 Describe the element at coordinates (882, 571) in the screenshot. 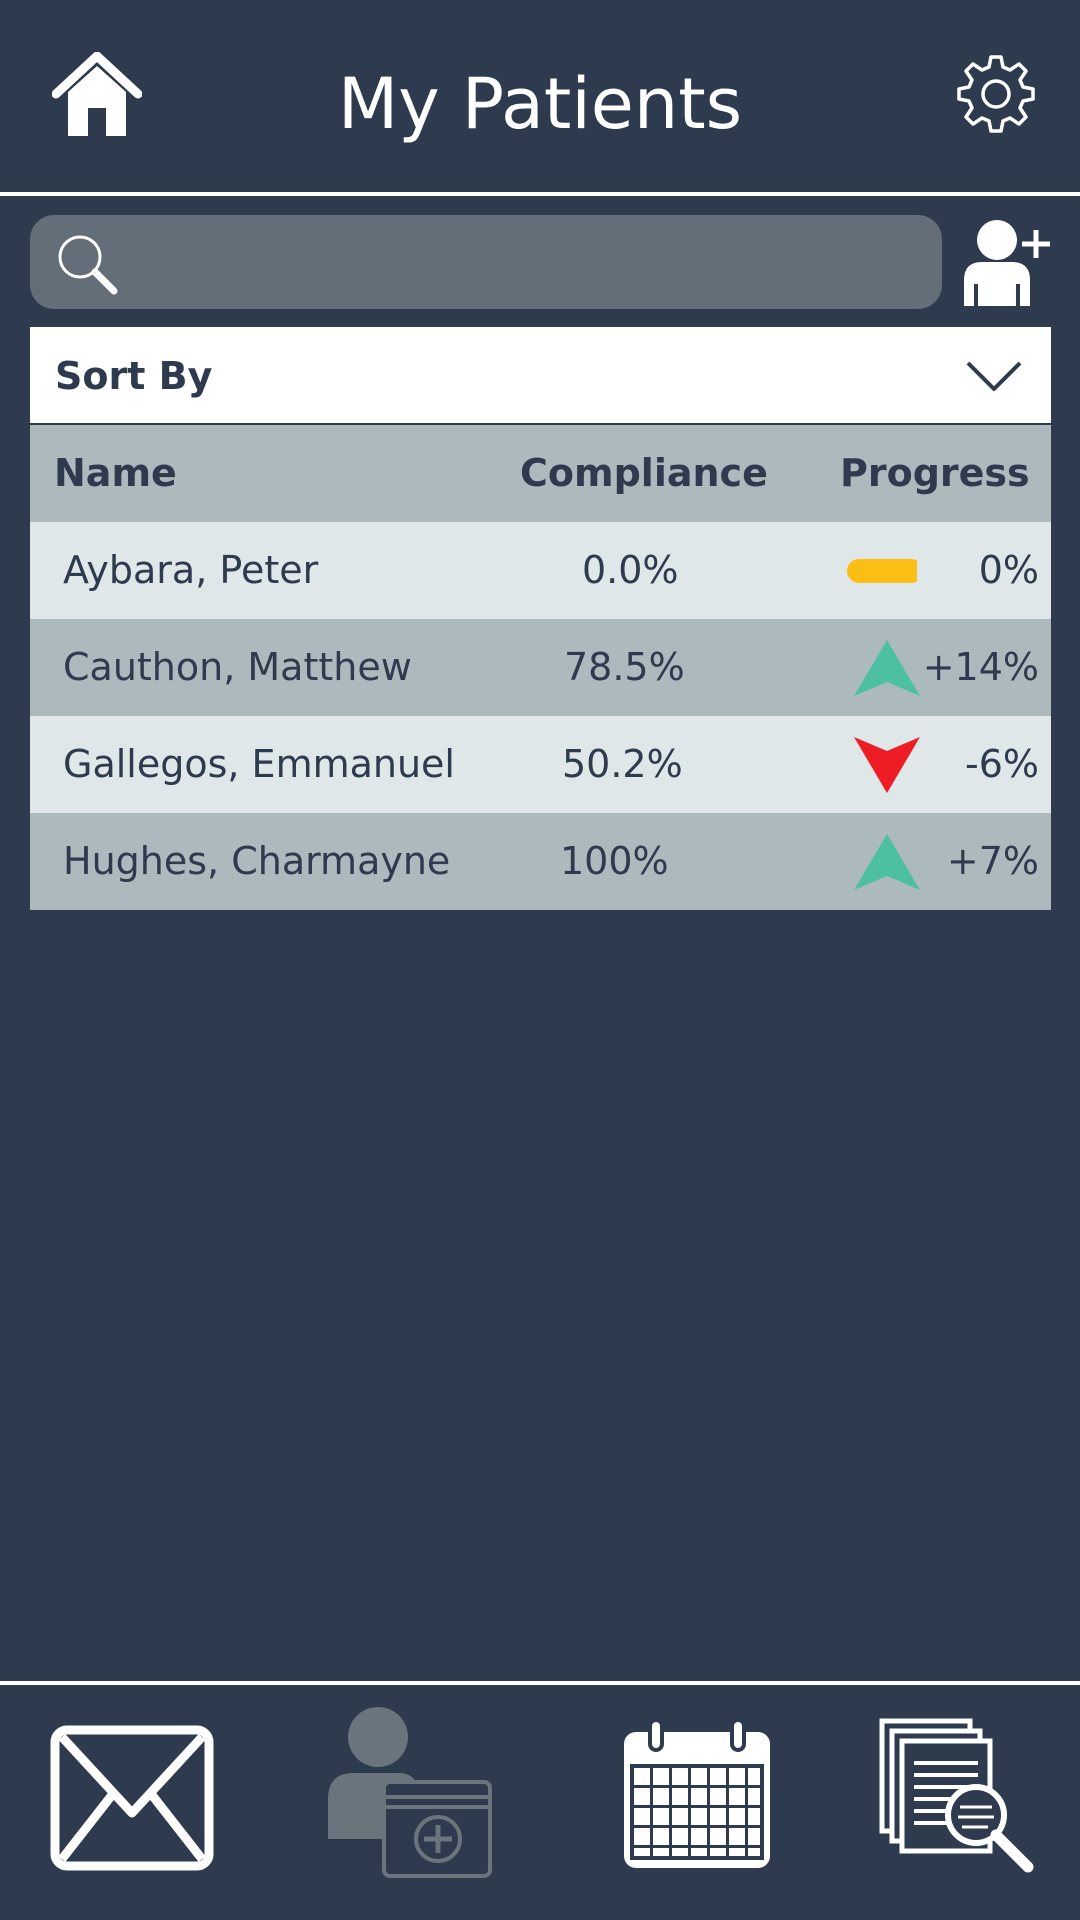

I see `progress-neutral-icon` at that location.